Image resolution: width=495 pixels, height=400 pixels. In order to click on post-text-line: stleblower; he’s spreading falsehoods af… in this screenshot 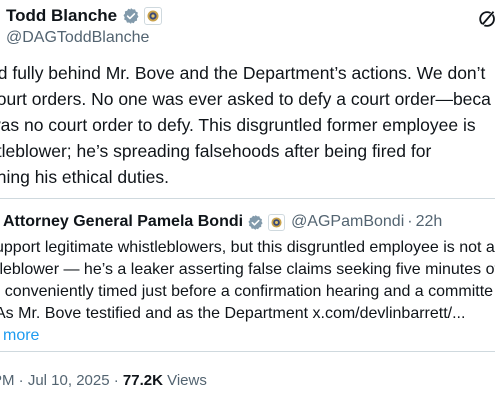, I will do `click(216, 151)`.